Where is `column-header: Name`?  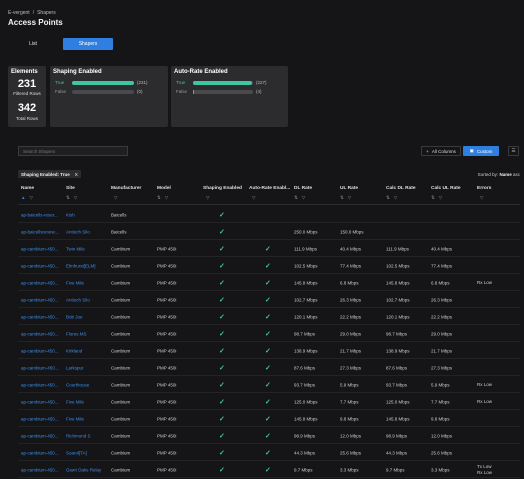 column-header: Name is located at coordinates (27, 188).